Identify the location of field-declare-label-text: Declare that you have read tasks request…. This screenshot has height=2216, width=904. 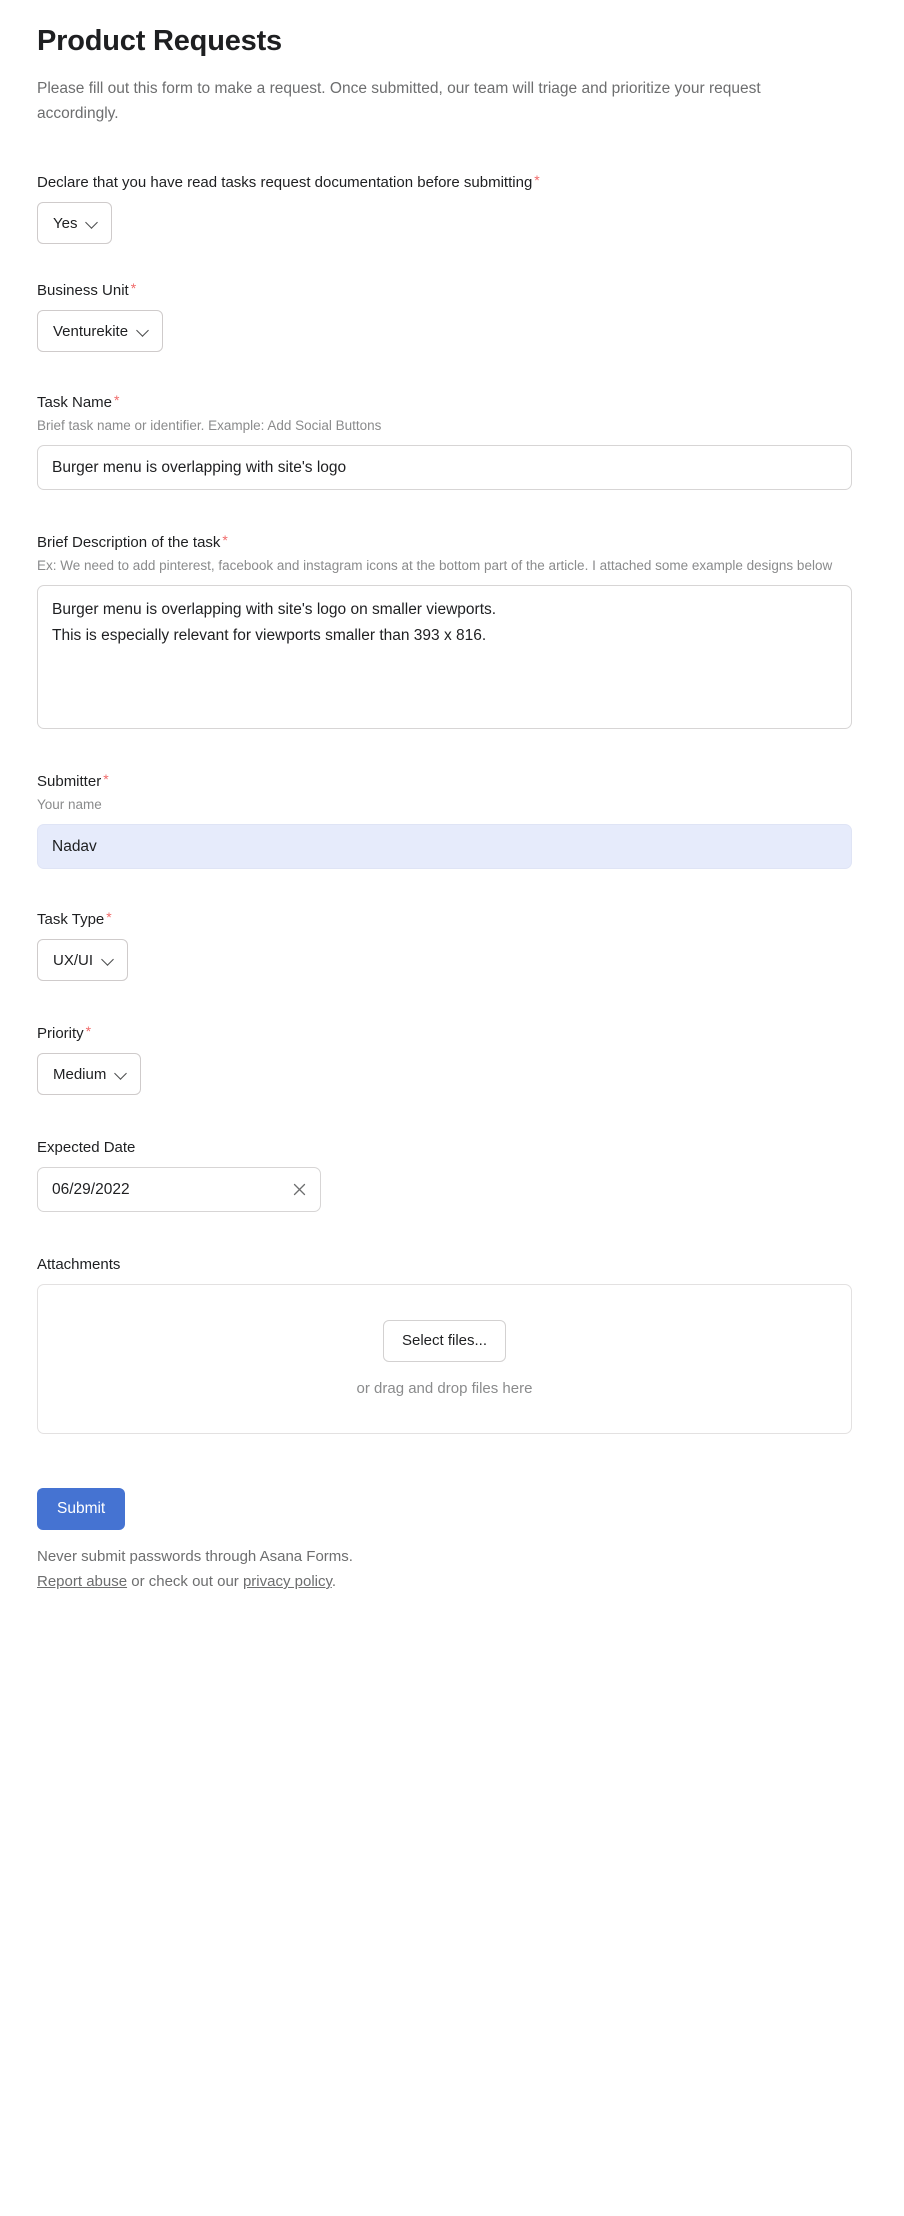
(285, 182).